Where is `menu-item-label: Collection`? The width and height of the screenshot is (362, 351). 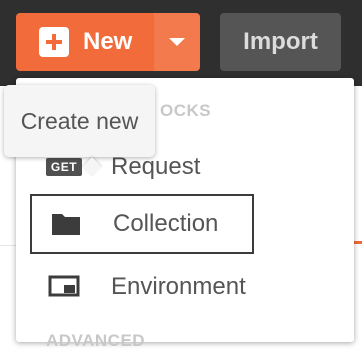 menu-item-label: Collection is located at coordinates (166, 223).